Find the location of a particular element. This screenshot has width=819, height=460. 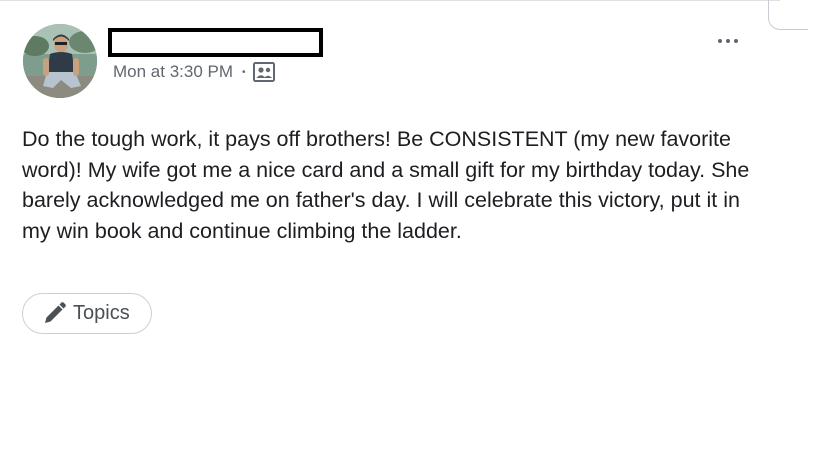

post-meta: Mon at 3:30 PM • is located at coordinates (194, 72).